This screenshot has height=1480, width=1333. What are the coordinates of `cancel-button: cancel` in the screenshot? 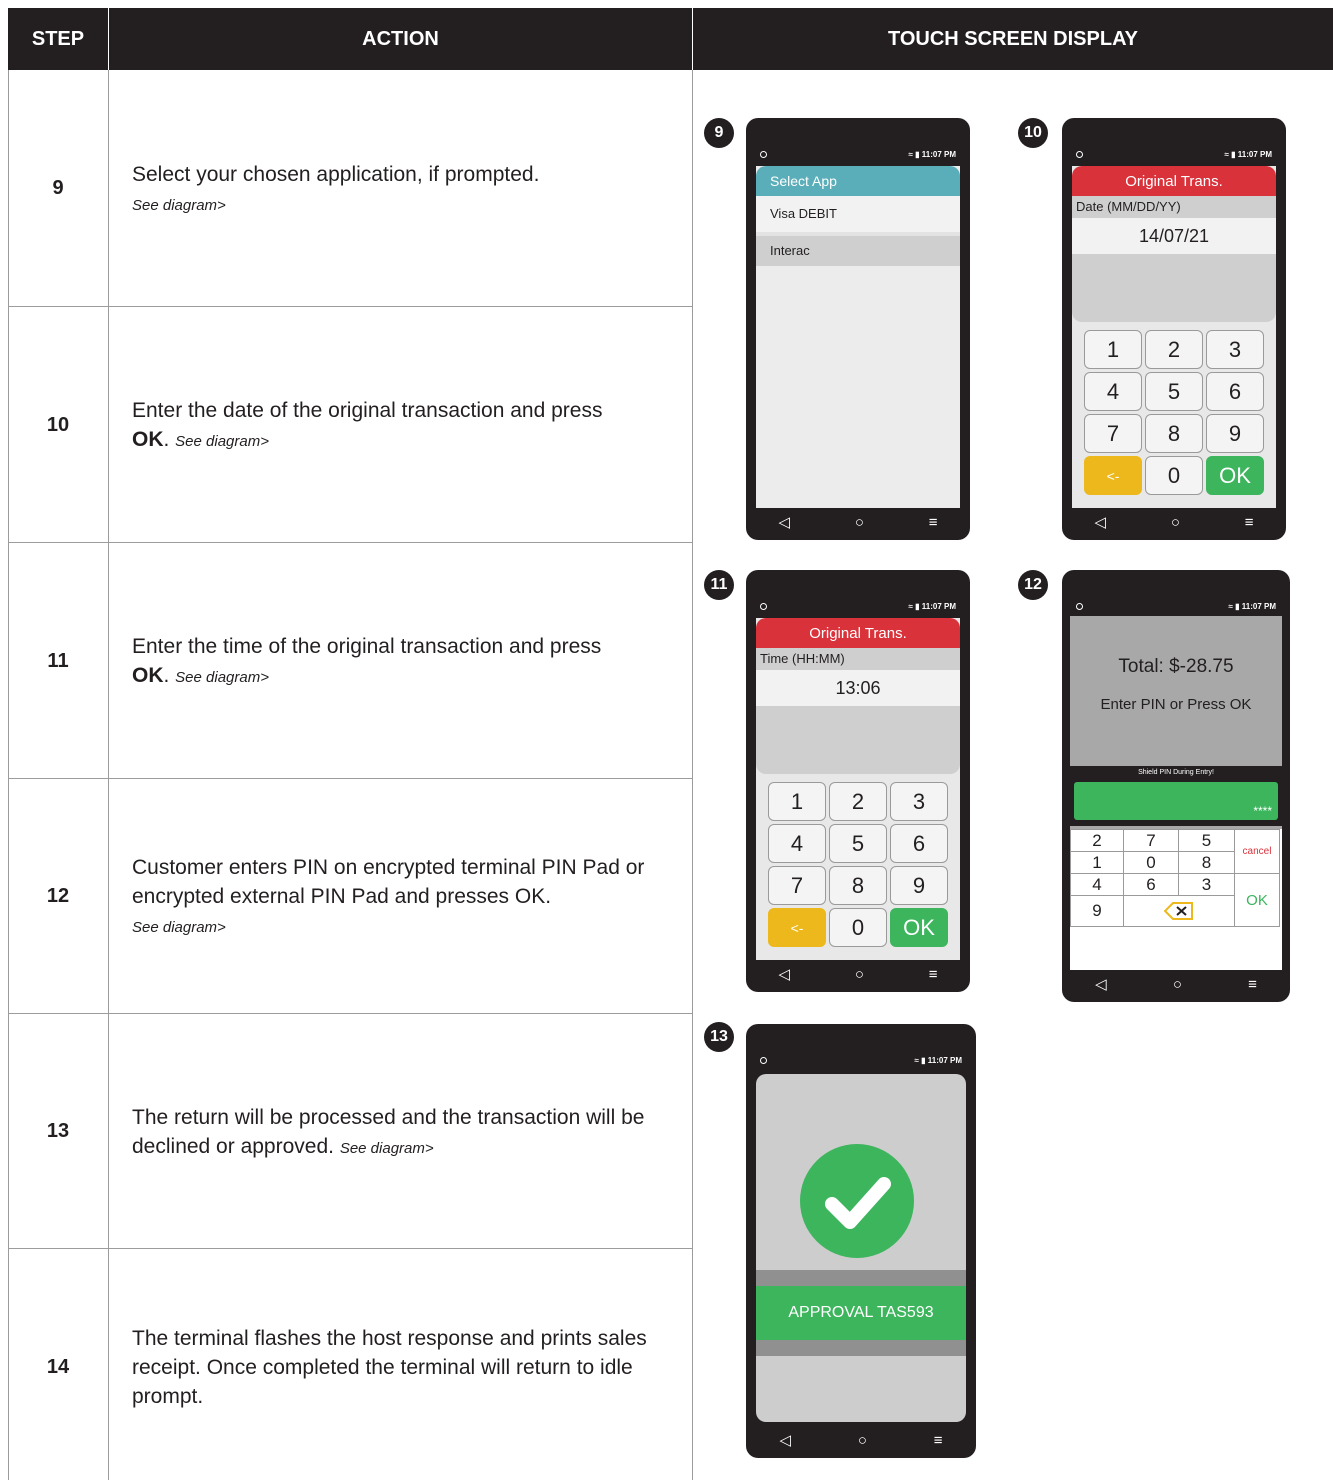 It's located at (1257, 851).